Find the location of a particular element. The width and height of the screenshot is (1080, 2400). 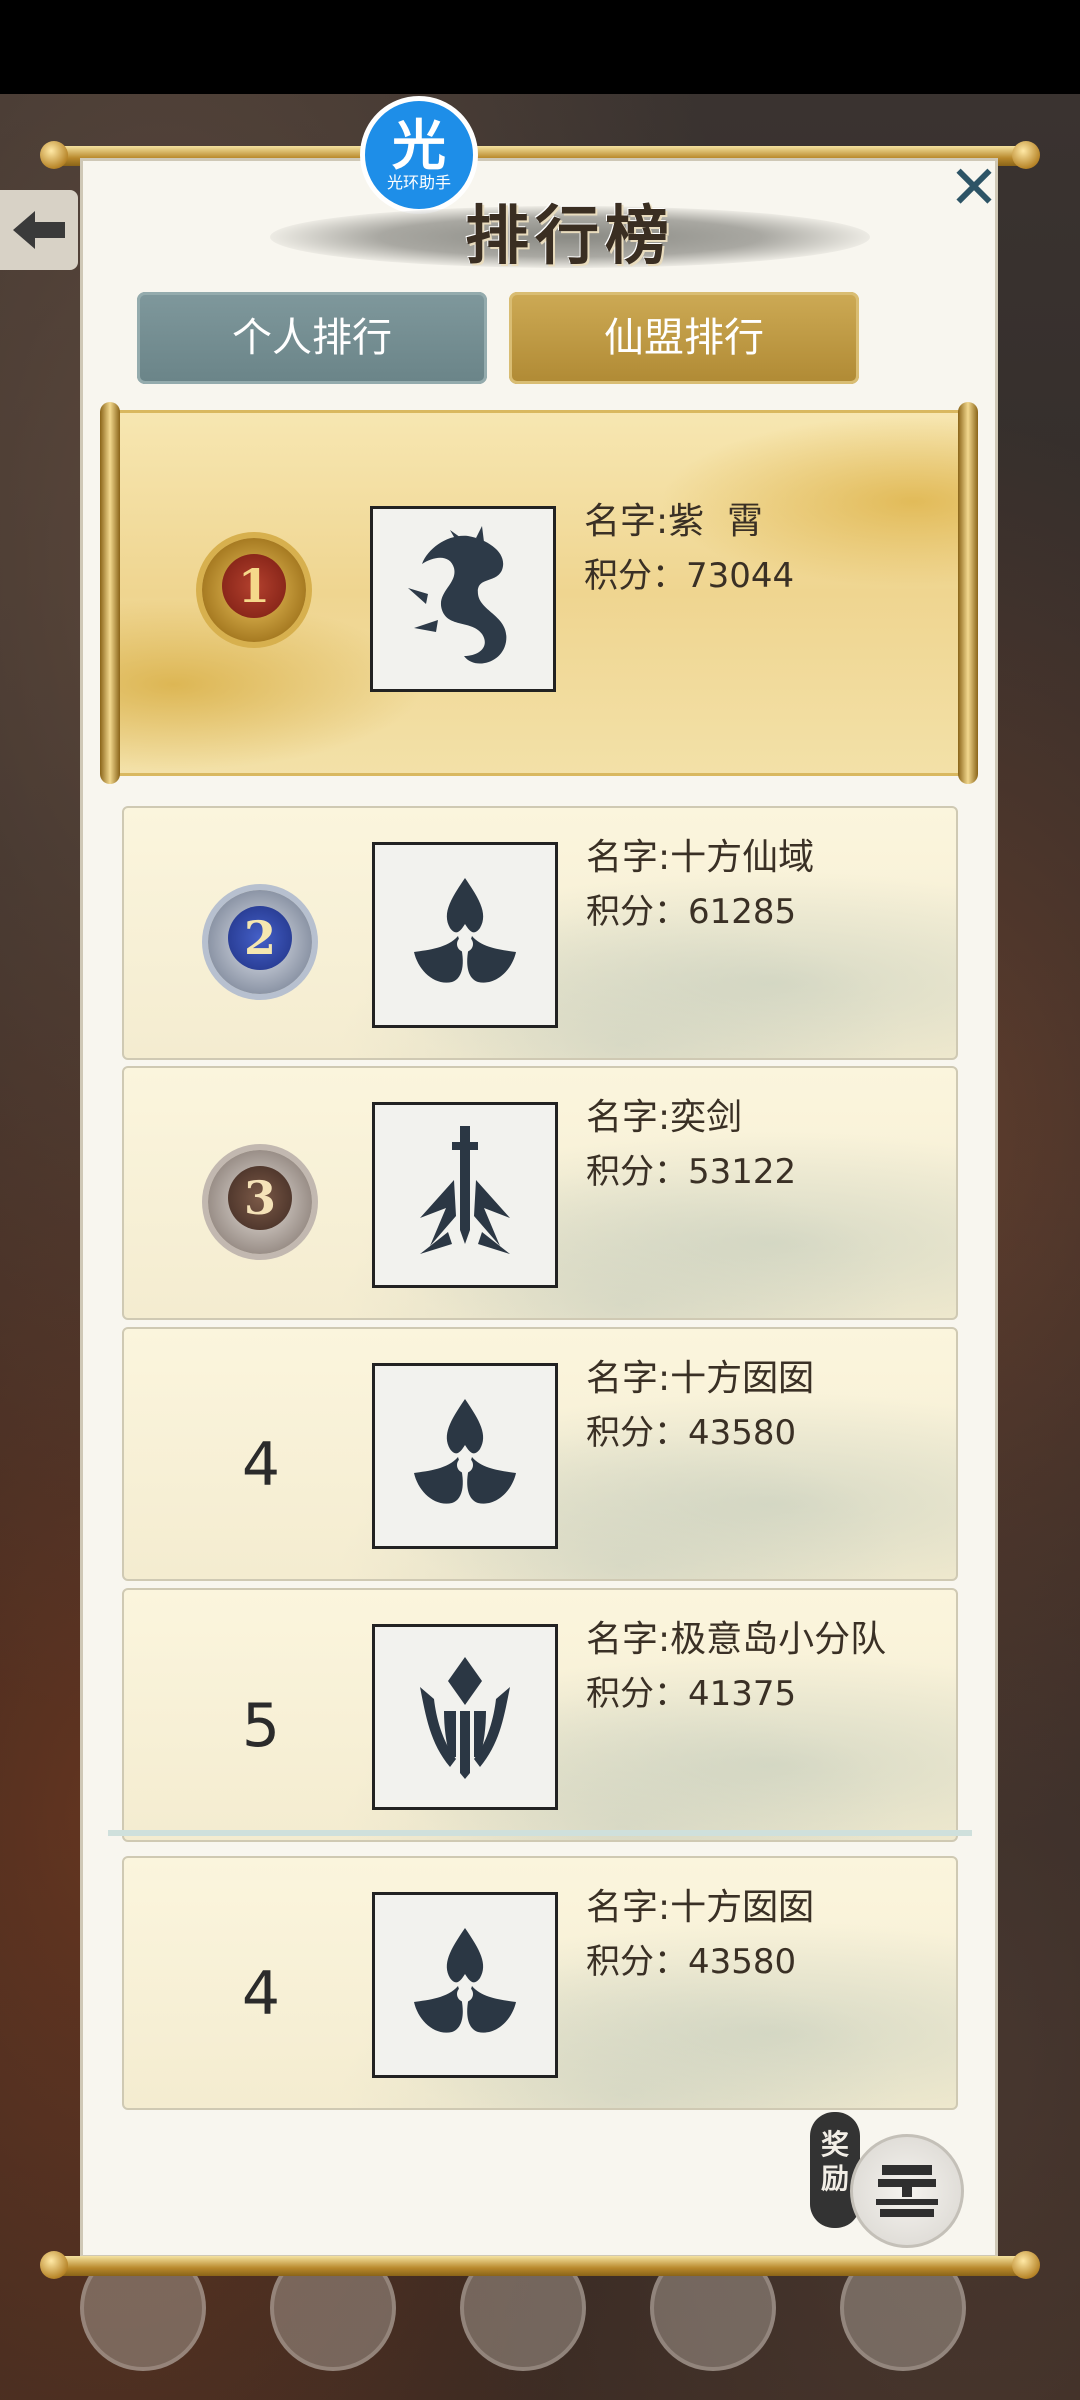

rank-medal-bronze: 3 is located at coordinates (261, 1204).